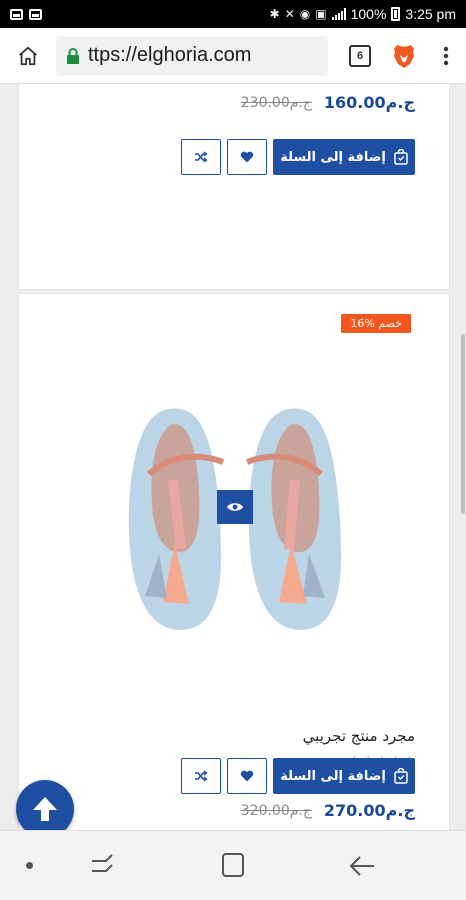 The height and width of the screenshot is (900, 466). What do you see at coordinates (16, 14) in the screenshot?
I see `gallery-icon` at bounding box center [16, 14].